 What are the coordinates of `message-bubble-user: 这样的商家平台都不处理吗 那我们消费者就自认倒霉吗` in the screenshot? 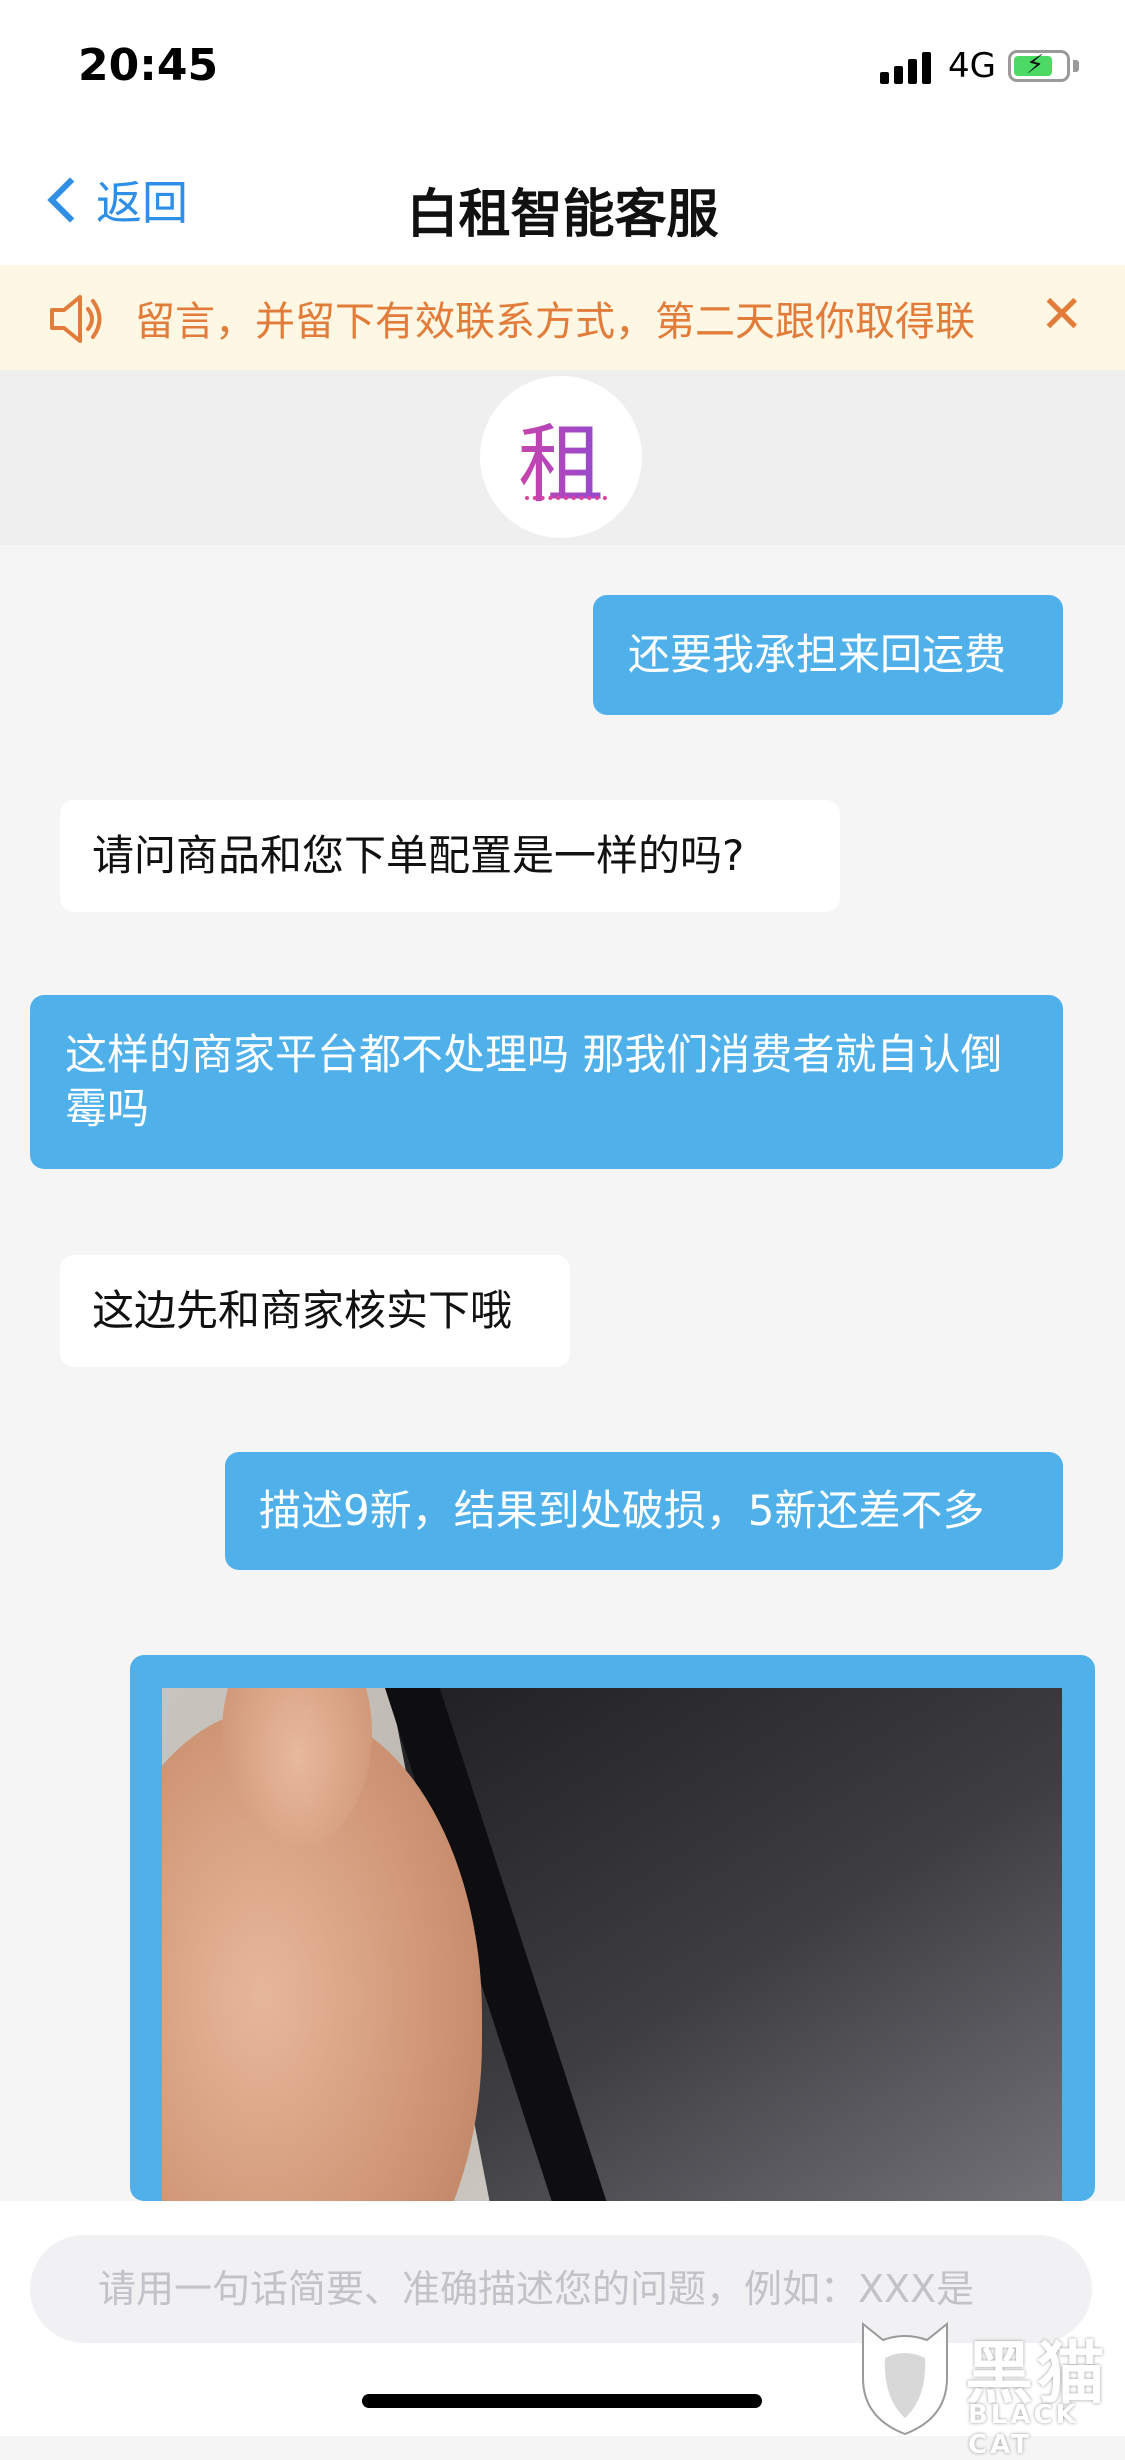 It's located at (546, 1082).